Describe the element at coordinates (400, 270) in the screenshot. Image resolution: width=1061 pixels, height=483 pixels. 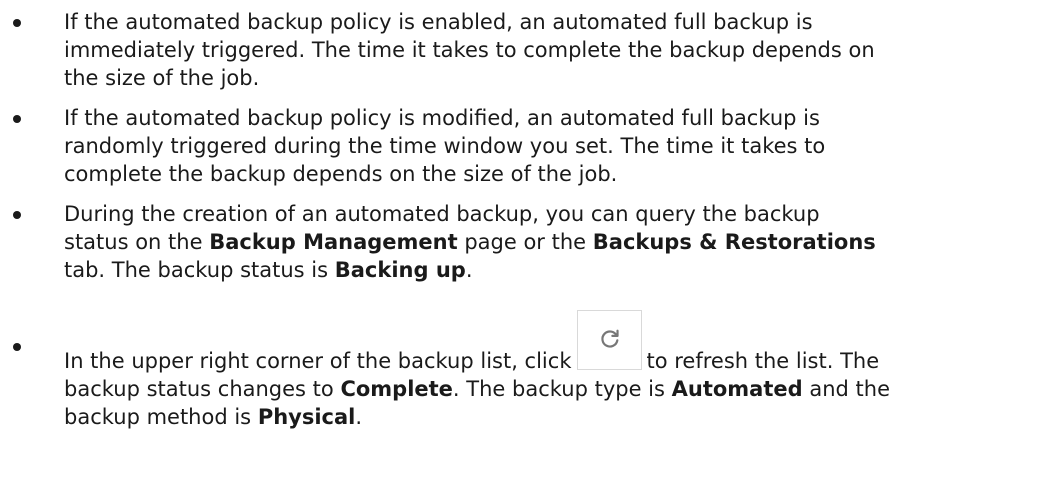
I see `ui-term: Backing up` at that location.